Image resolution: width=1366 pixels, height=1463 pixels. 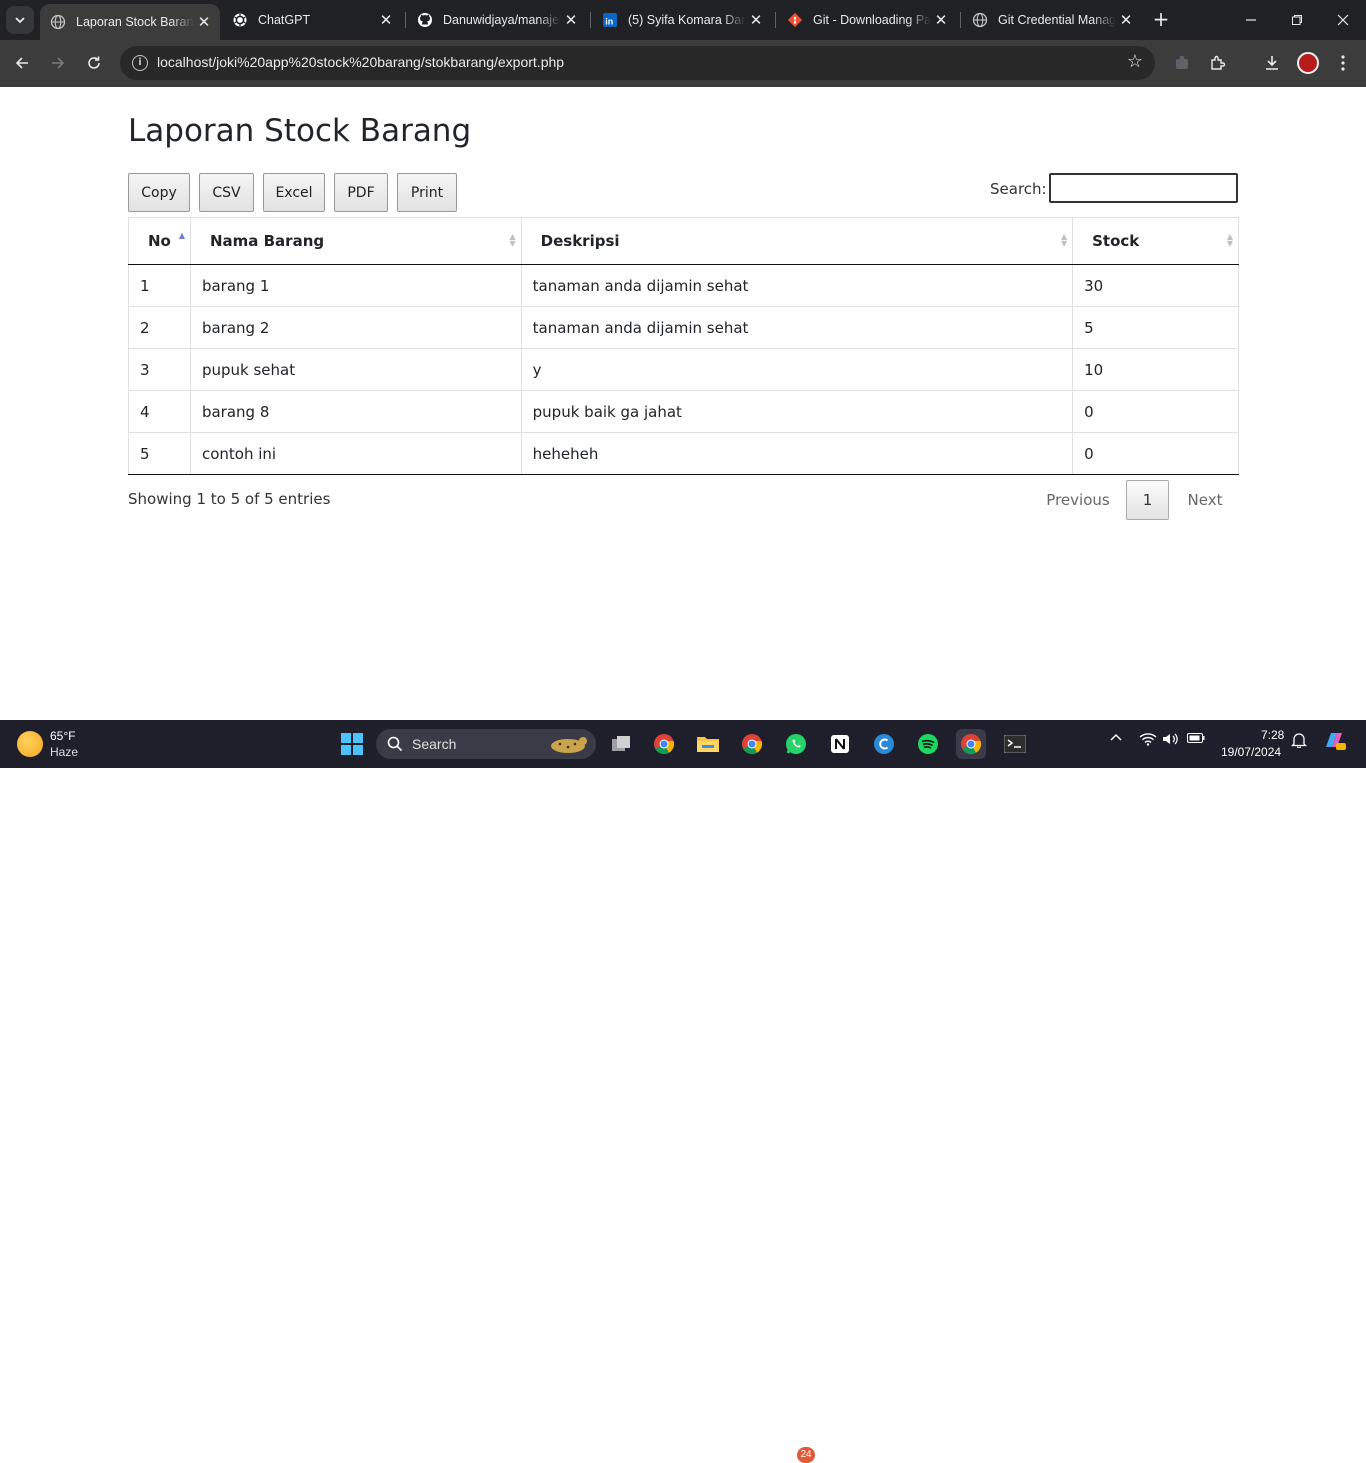 What do you see at coordinates (1272, 735) in the screenshot?
I see `clock-time: 7:28` at bounding box center [1272, 735].